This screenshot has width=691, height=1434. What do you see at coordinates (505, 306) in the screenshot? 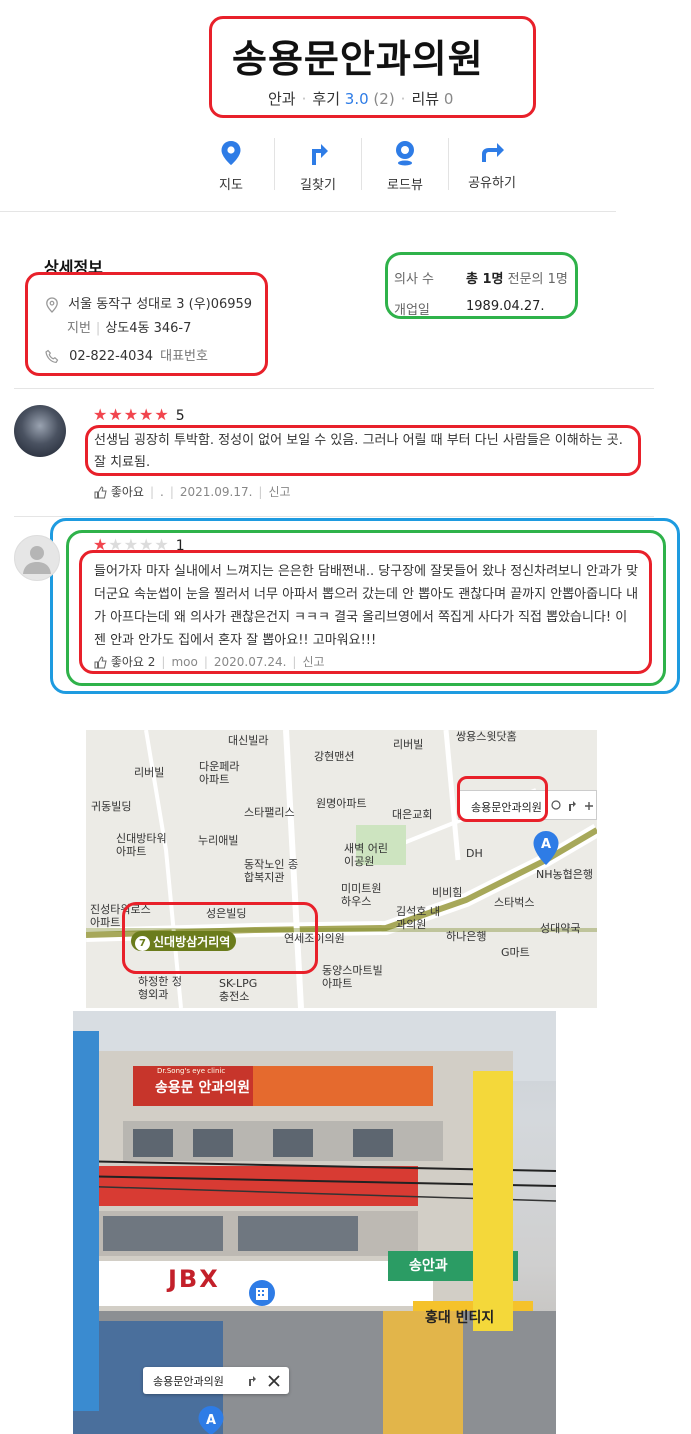
I see `opened-value: 1989.04.27.` at bounding box center [505, 306].